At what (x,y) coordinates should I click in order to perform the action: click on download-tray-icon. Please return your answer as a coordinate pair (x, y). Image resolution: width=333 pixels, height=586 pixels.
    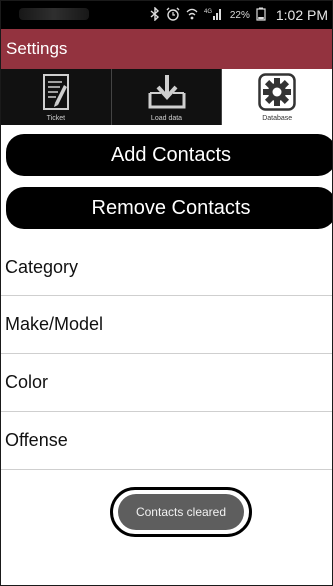
    Looking at the image, I should click on (167, 93).